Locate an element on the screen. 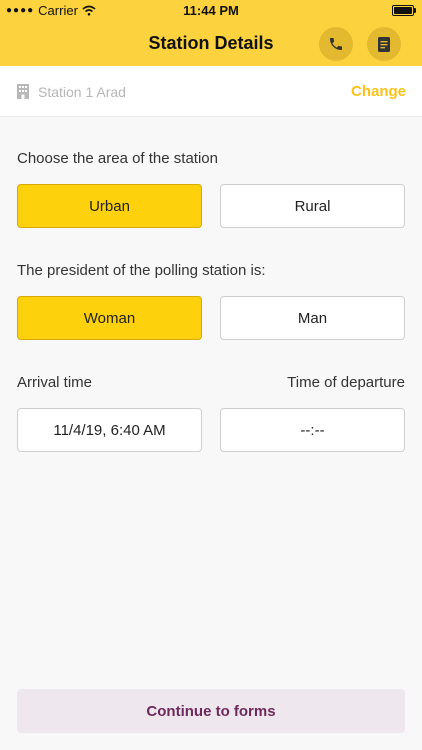 The width and height of the screenshot is (422, 750). area-question: Choose the area of the station is located at coordinates (117, 158).